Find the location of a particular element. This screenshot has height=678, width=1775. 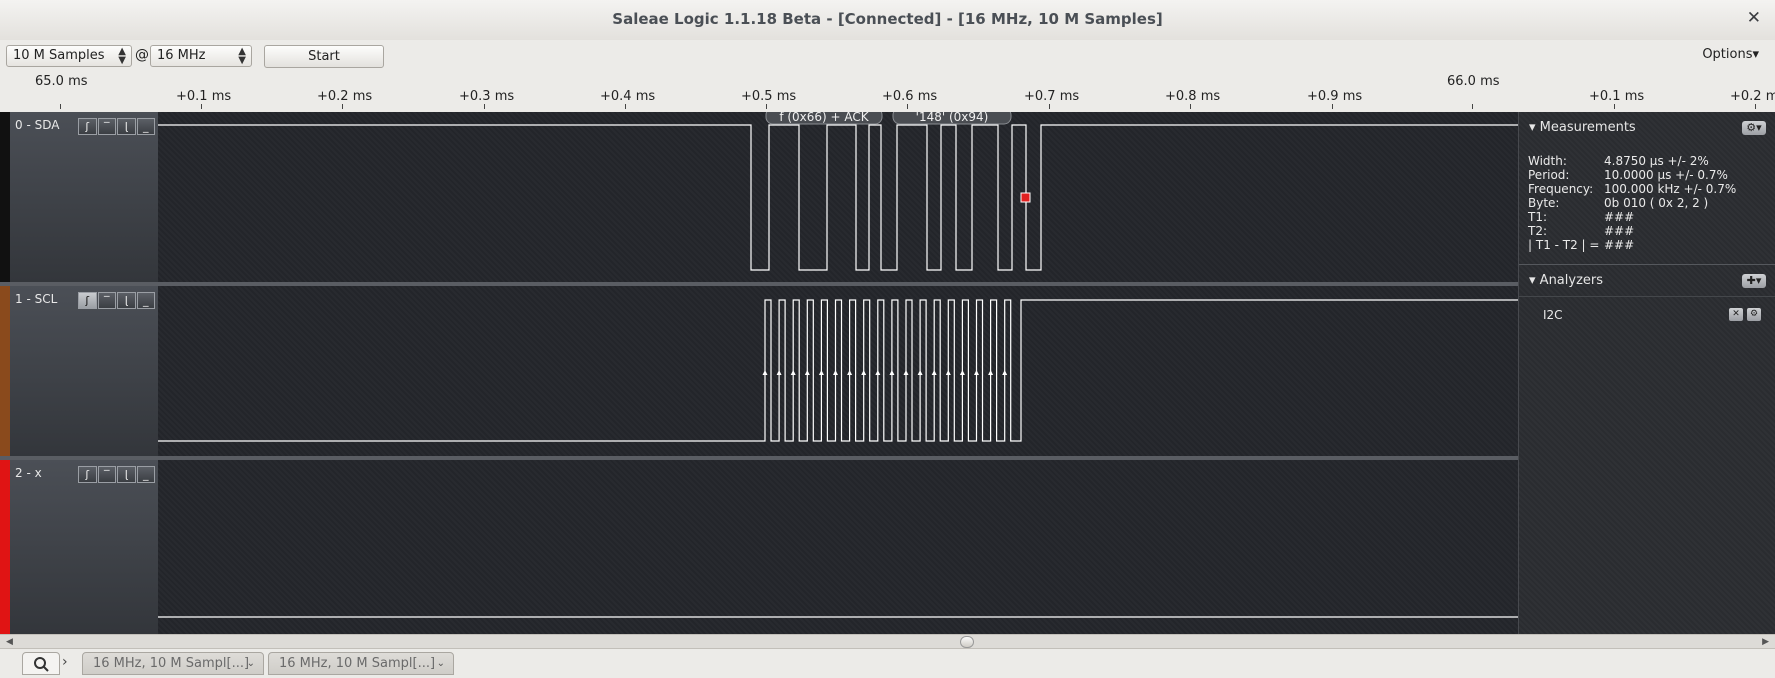

analyzer-settings-gear-icon: ⚙ is located at coordinates (1754, 314).